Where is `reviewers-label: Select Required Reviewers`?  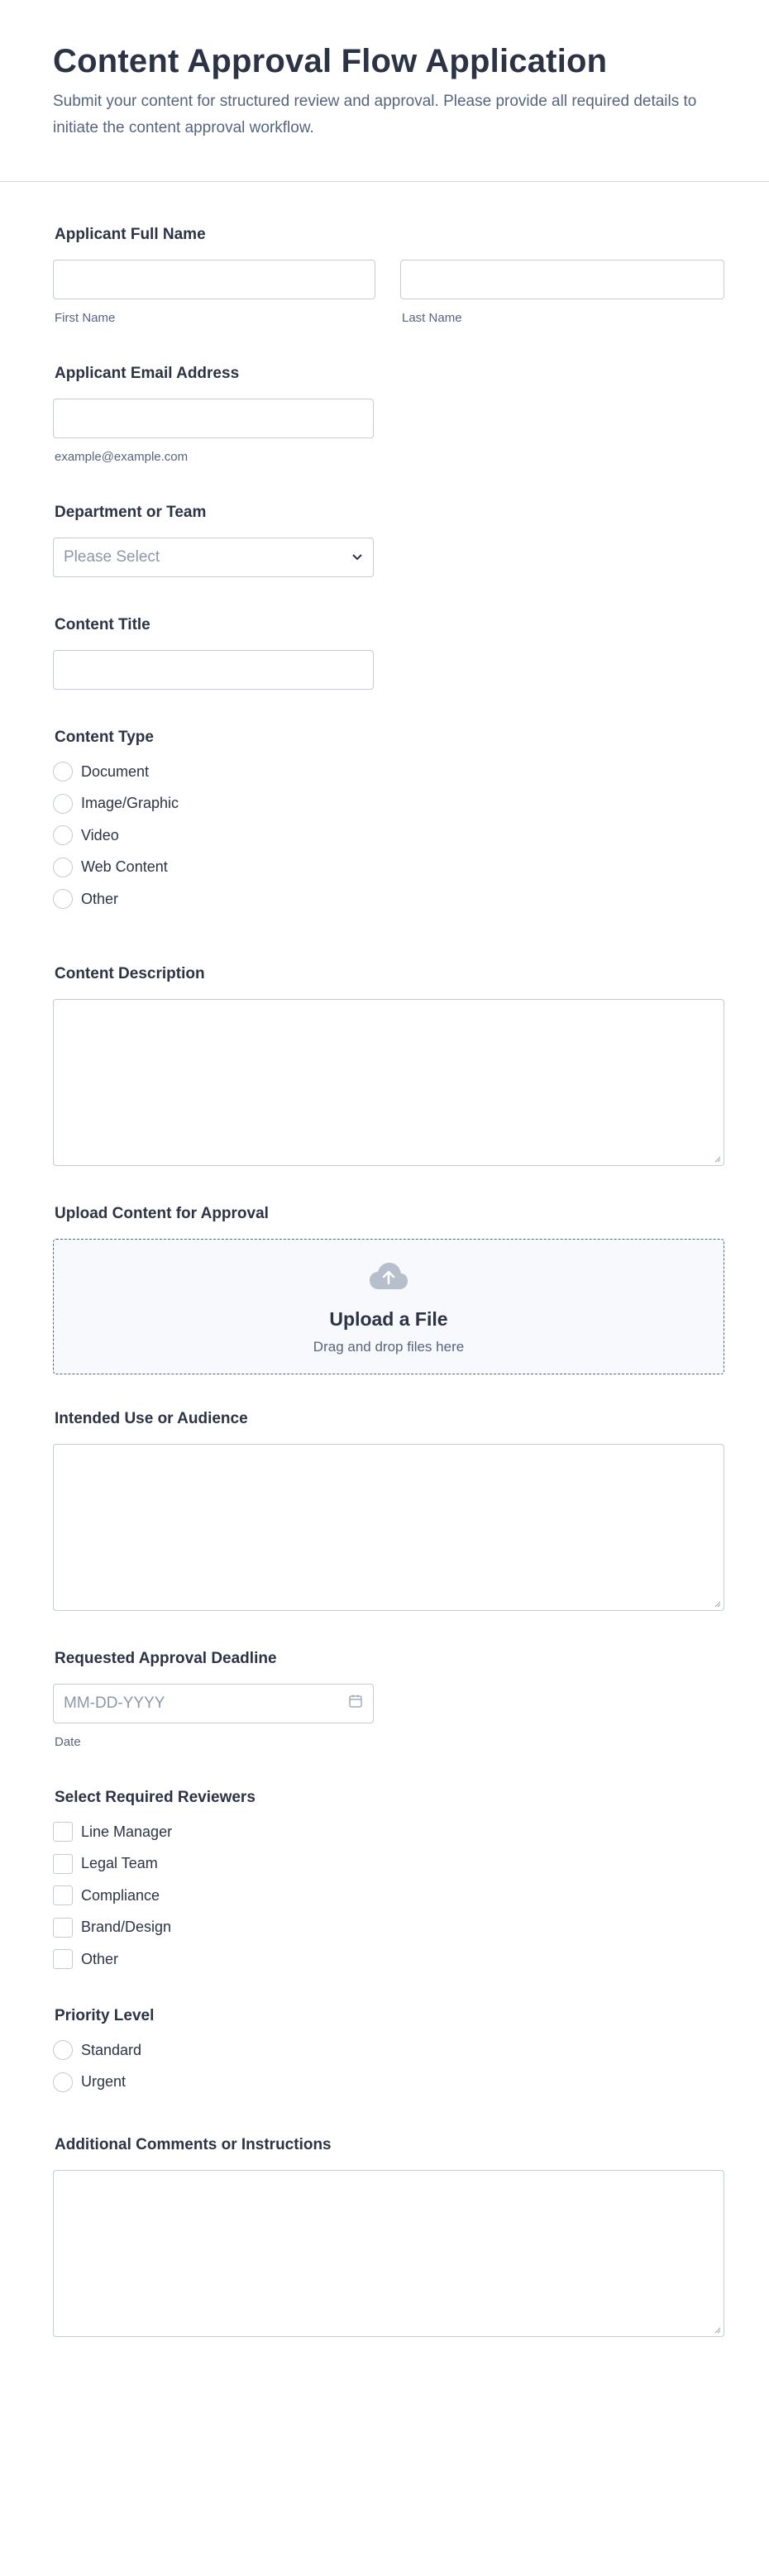 reviewers-label: Select Required Reviewers is located at coordinates (156, 1797).